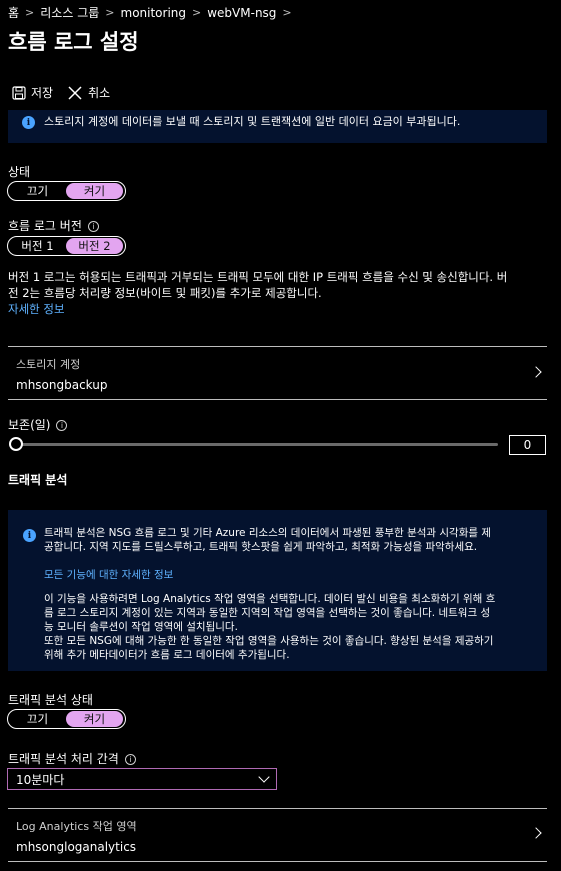 Image resolution: width=561 pixels, height=871 pixels. I want to click on breadcrumb-monitoring: monitoring, so click(154, 13).